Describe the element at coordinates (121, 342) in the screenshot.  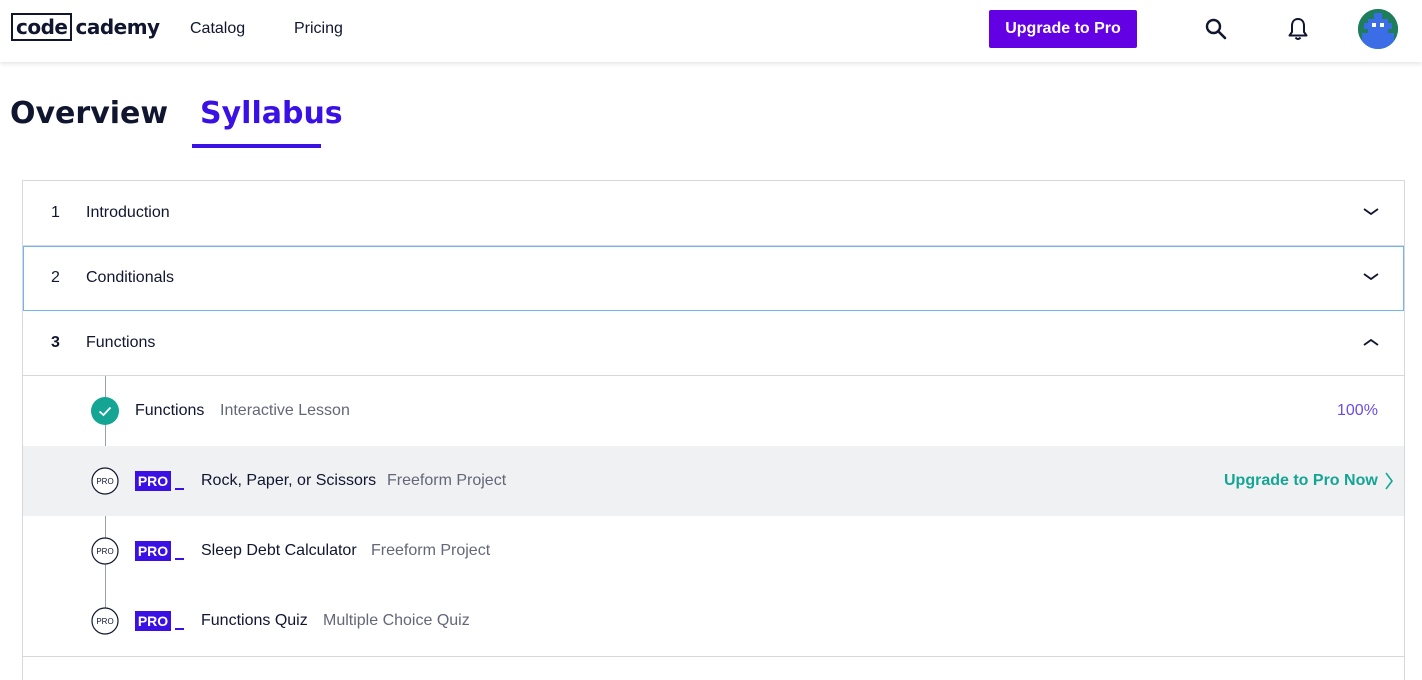
I see `module-title: Functions` at that location.